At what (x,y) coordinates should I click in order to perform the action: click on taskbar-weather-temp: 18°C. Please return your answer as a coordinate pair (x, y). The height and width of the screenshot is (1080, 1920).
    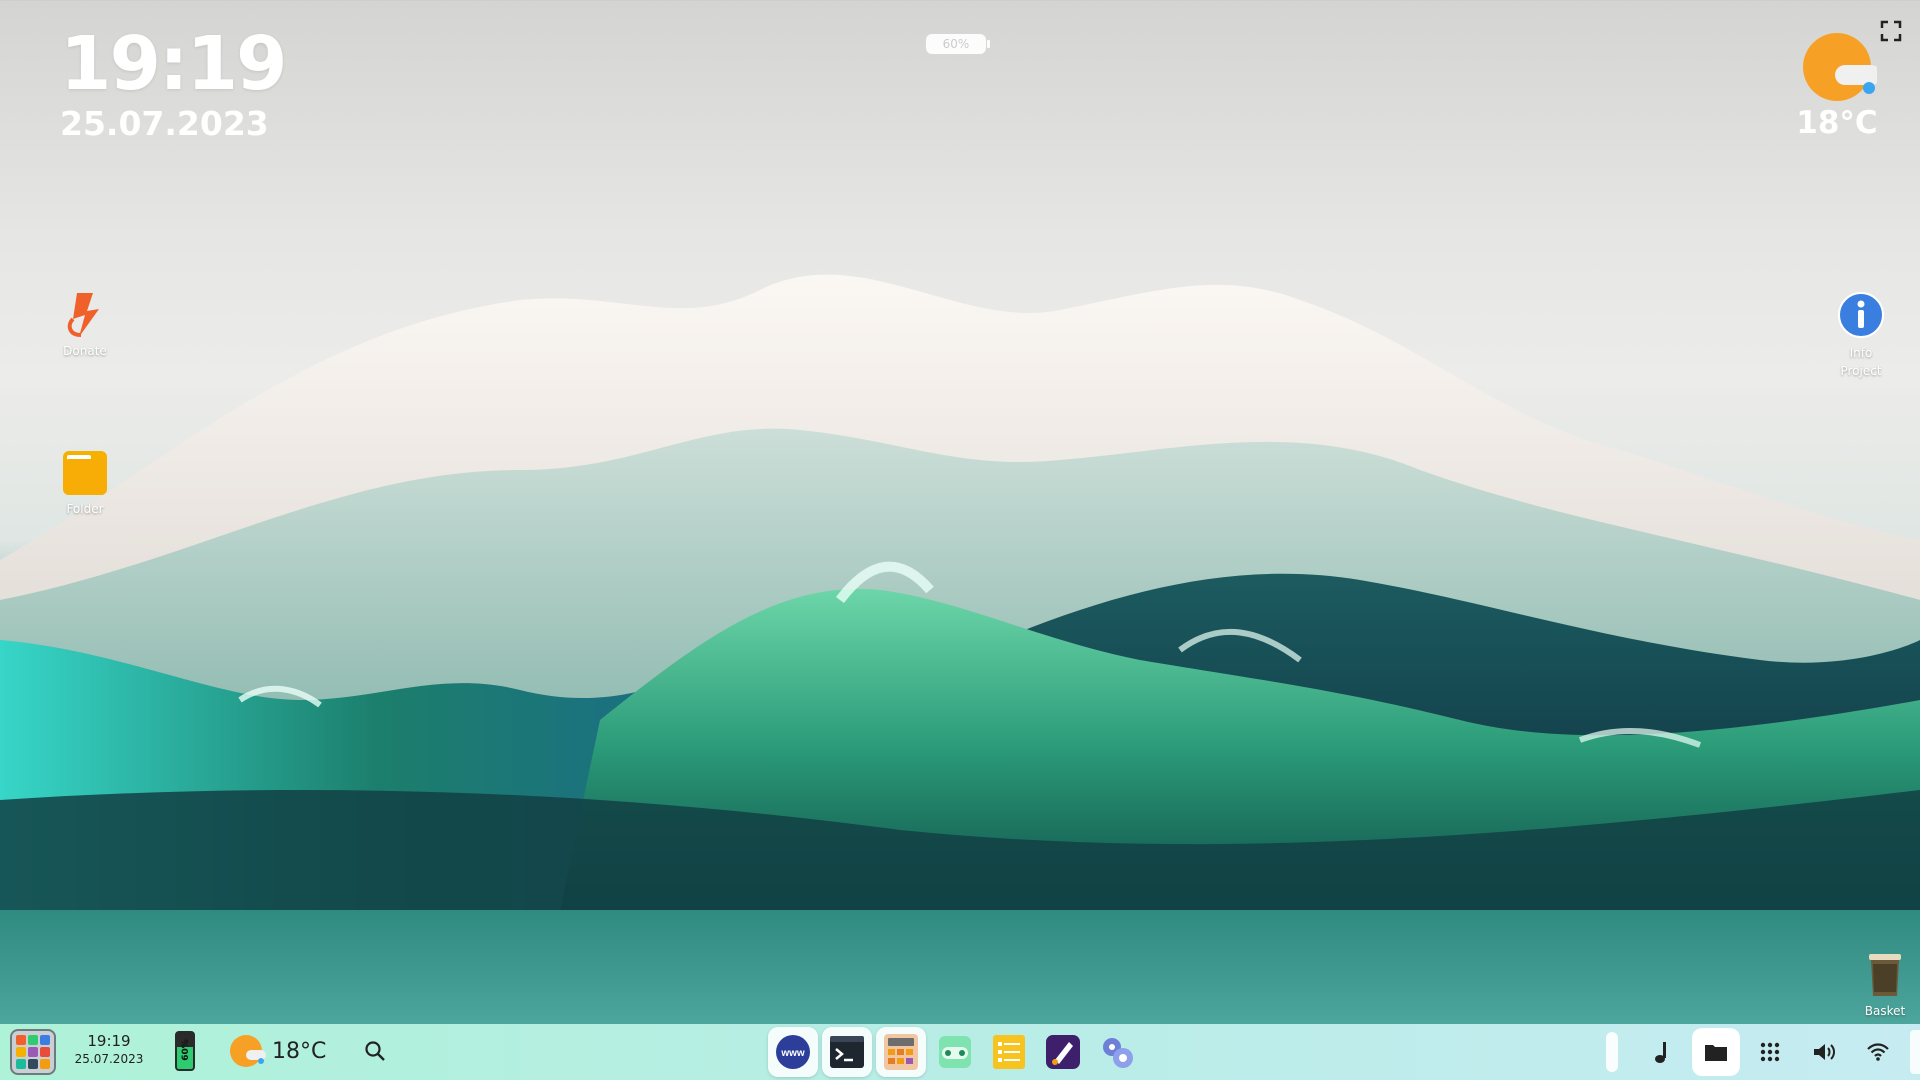
    Looking at the image, I should click on (299, 1051).